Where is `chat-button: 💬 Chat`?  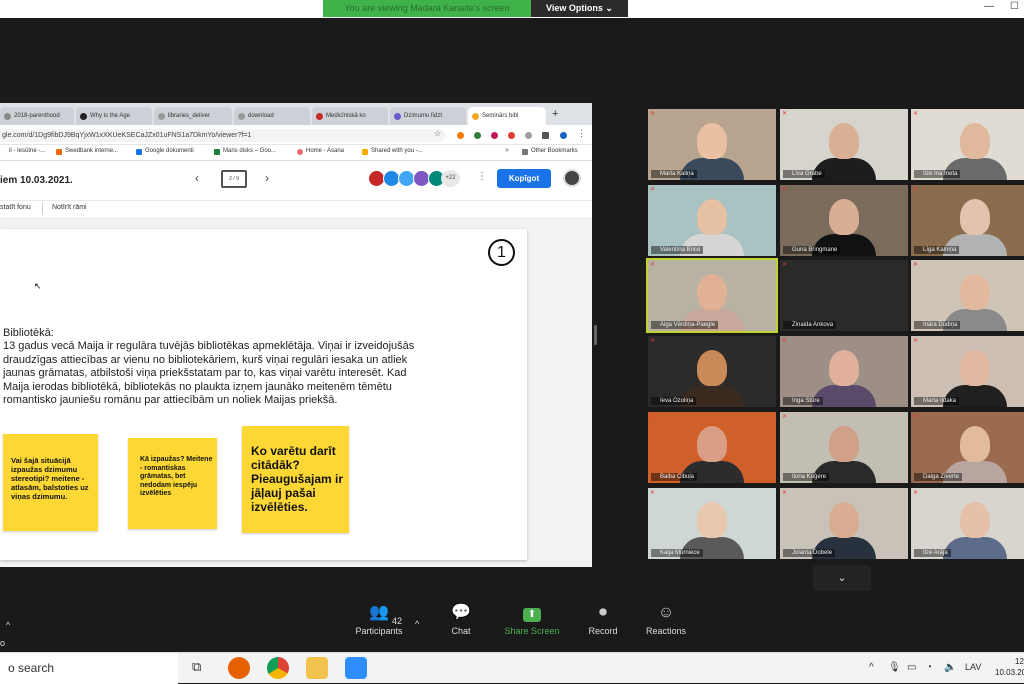 chat-button: 💬 Chat is located at coordinates (461, 618).